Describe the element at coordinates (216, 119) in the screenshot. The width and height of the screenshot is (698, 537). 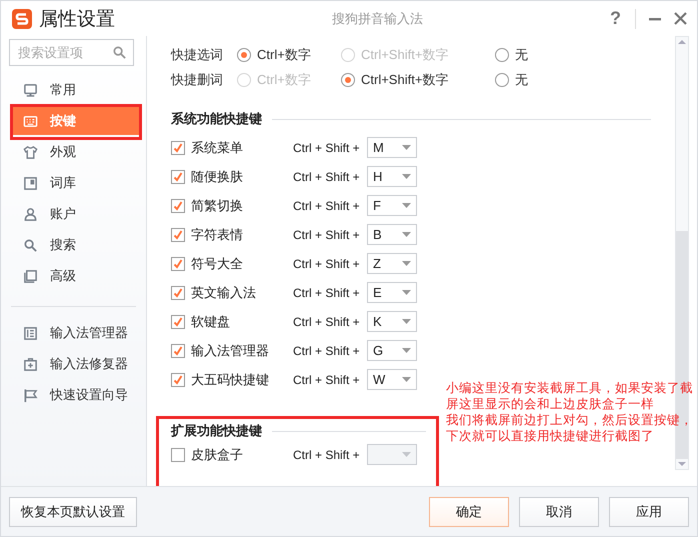
I see `section-title: 系统功能快捷键` at that location.